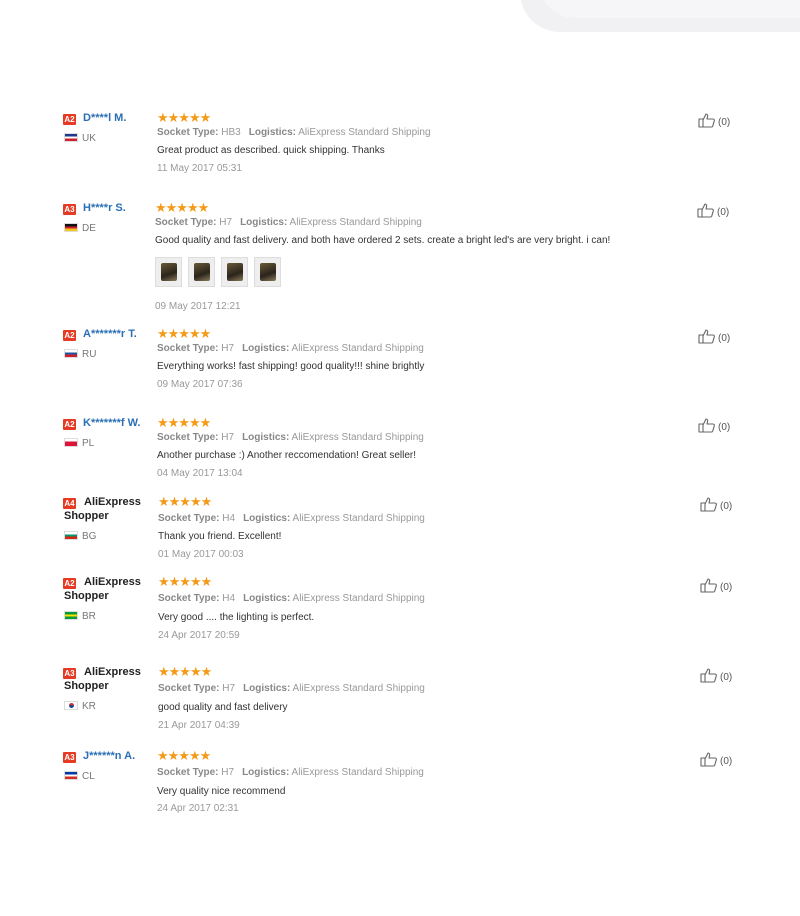 This screenshot has height=916, width=800. What do you see at coordinates (79, 444) in the screenshot?
I see `buyer-country: PL` at bounding box center [79, 444].